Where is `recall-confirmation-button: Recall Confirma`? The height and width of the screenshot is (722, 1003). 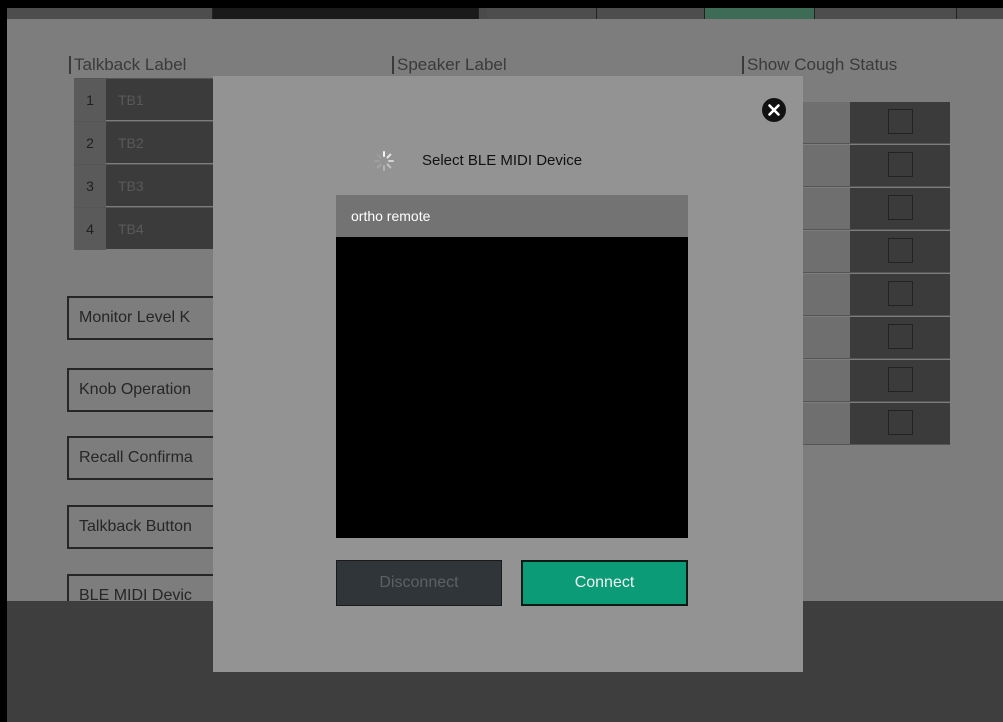 recall-confirmation-button: Recall Confirma is located at coordinates (147, 458).